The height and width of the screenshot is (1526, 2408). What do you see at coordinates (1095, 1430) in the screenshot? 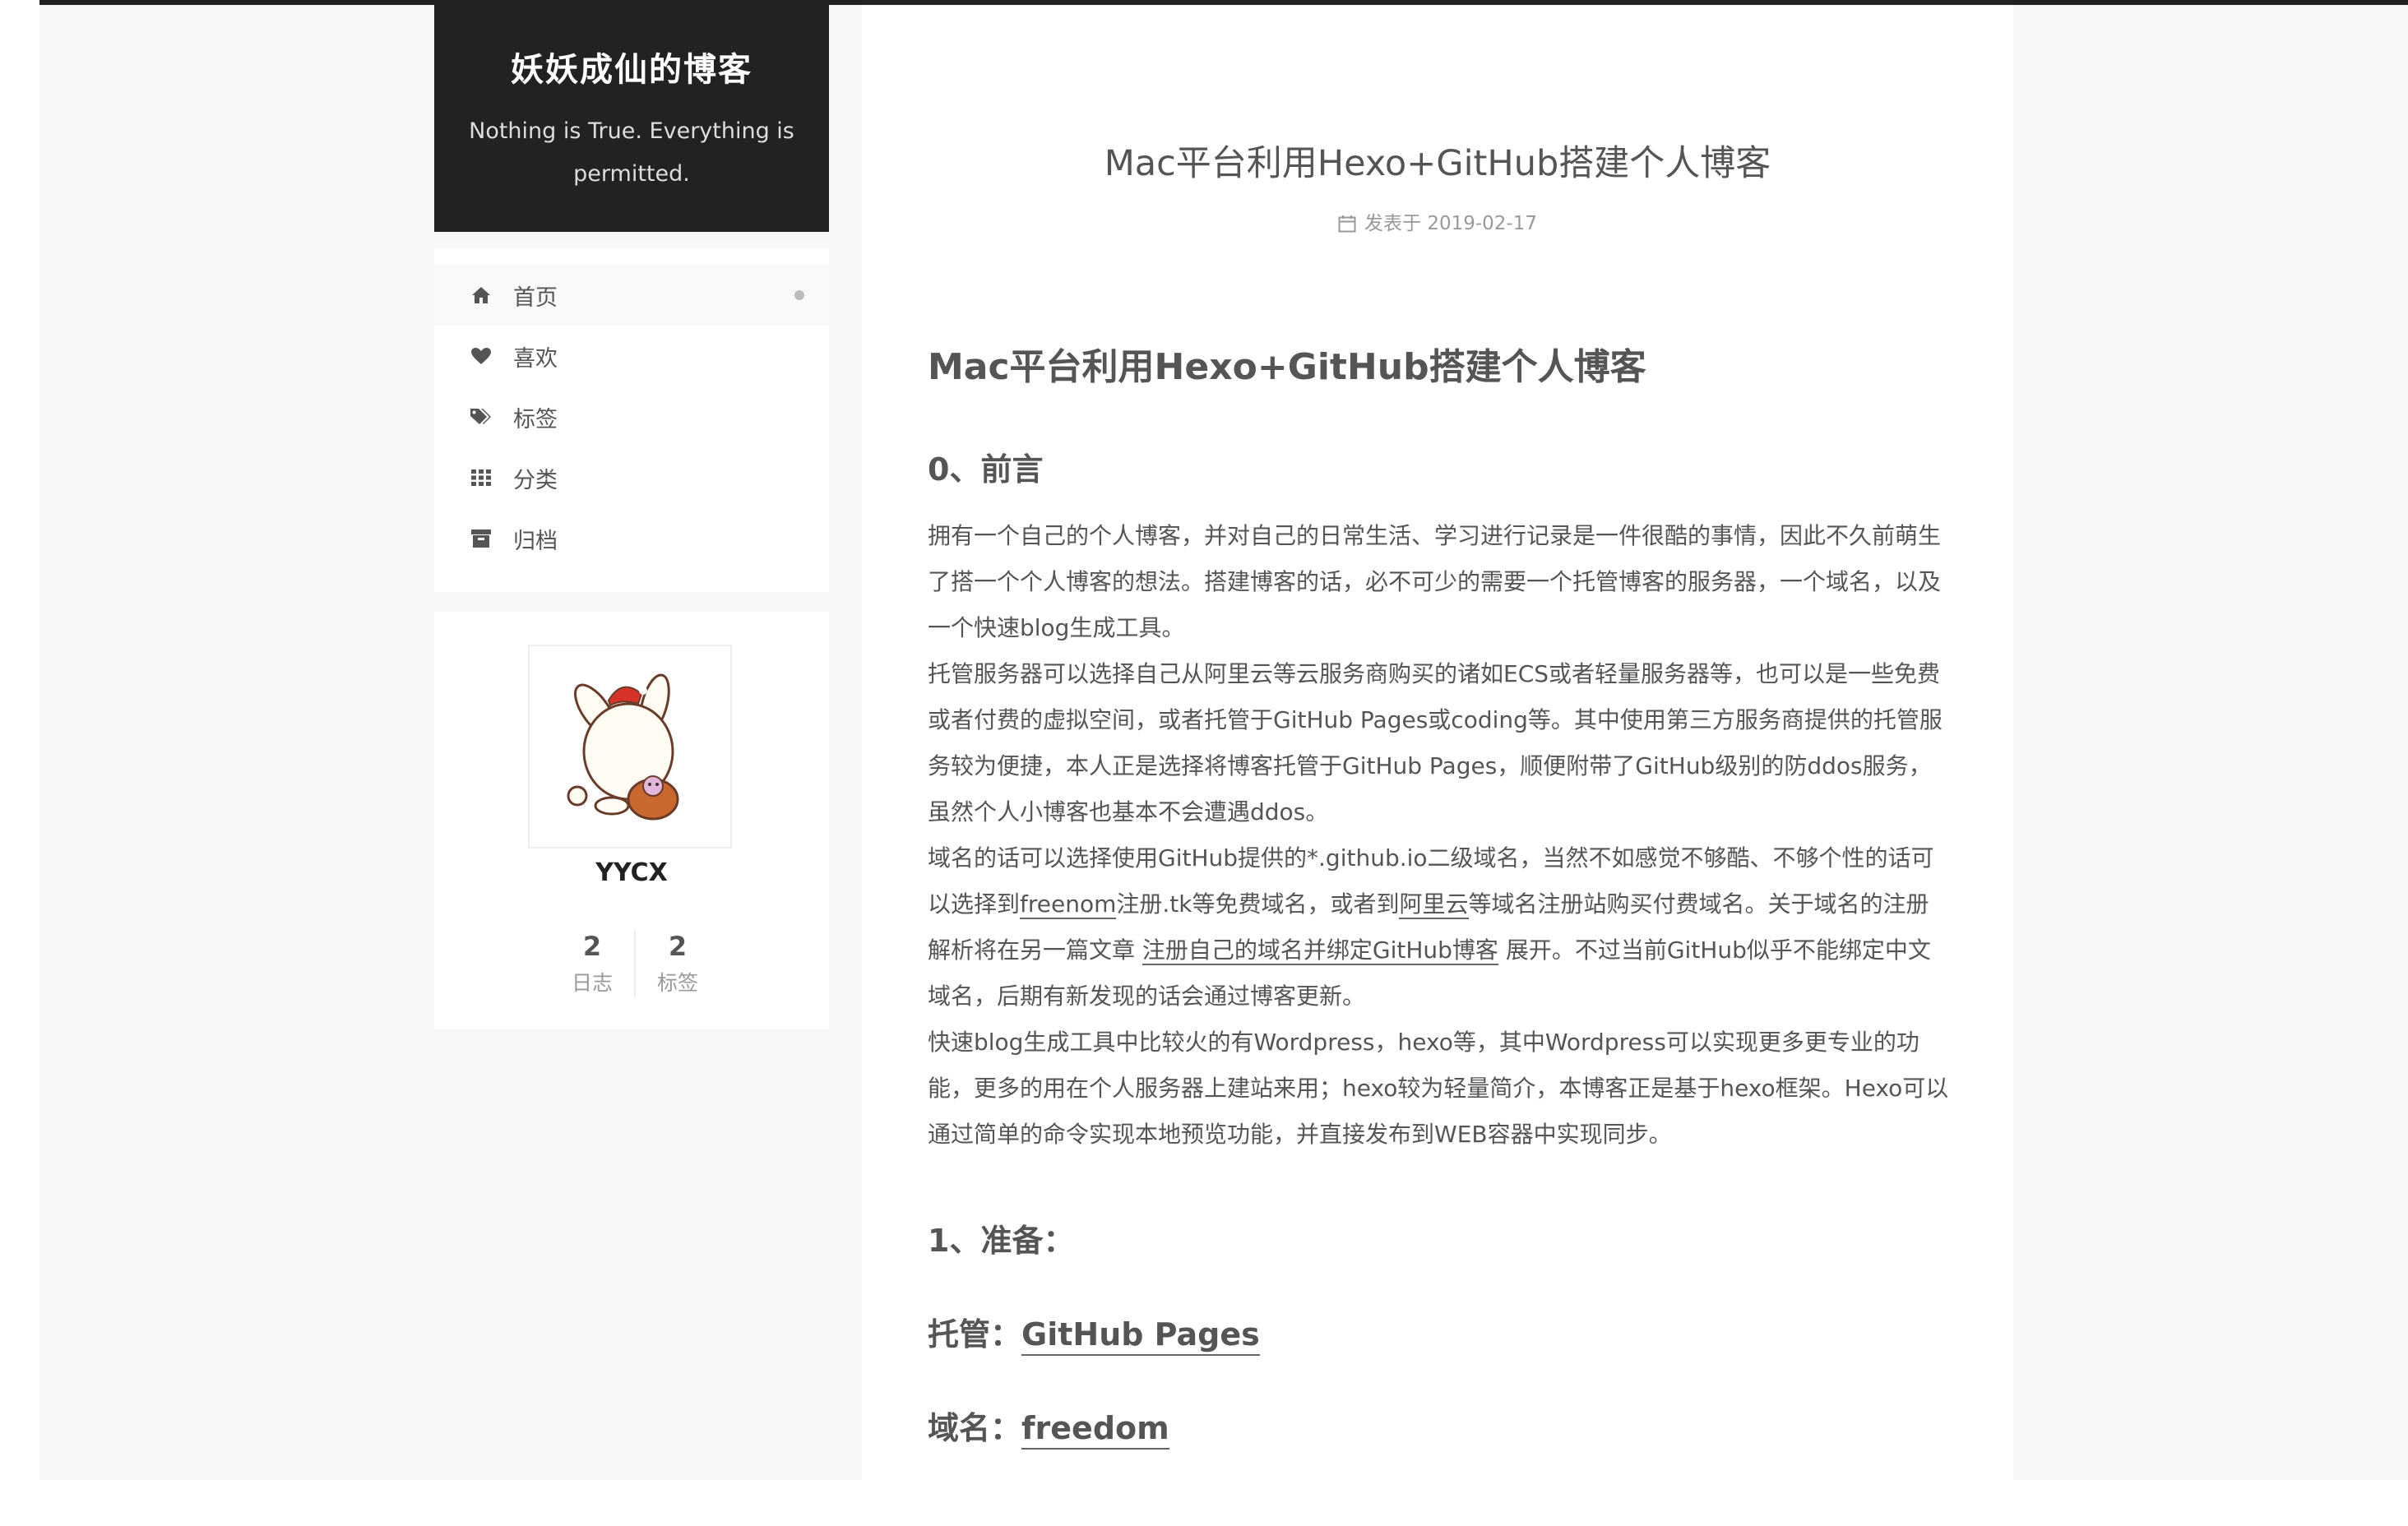
I see `freedom-link: freedom` at bounding box center [1095, 1430].